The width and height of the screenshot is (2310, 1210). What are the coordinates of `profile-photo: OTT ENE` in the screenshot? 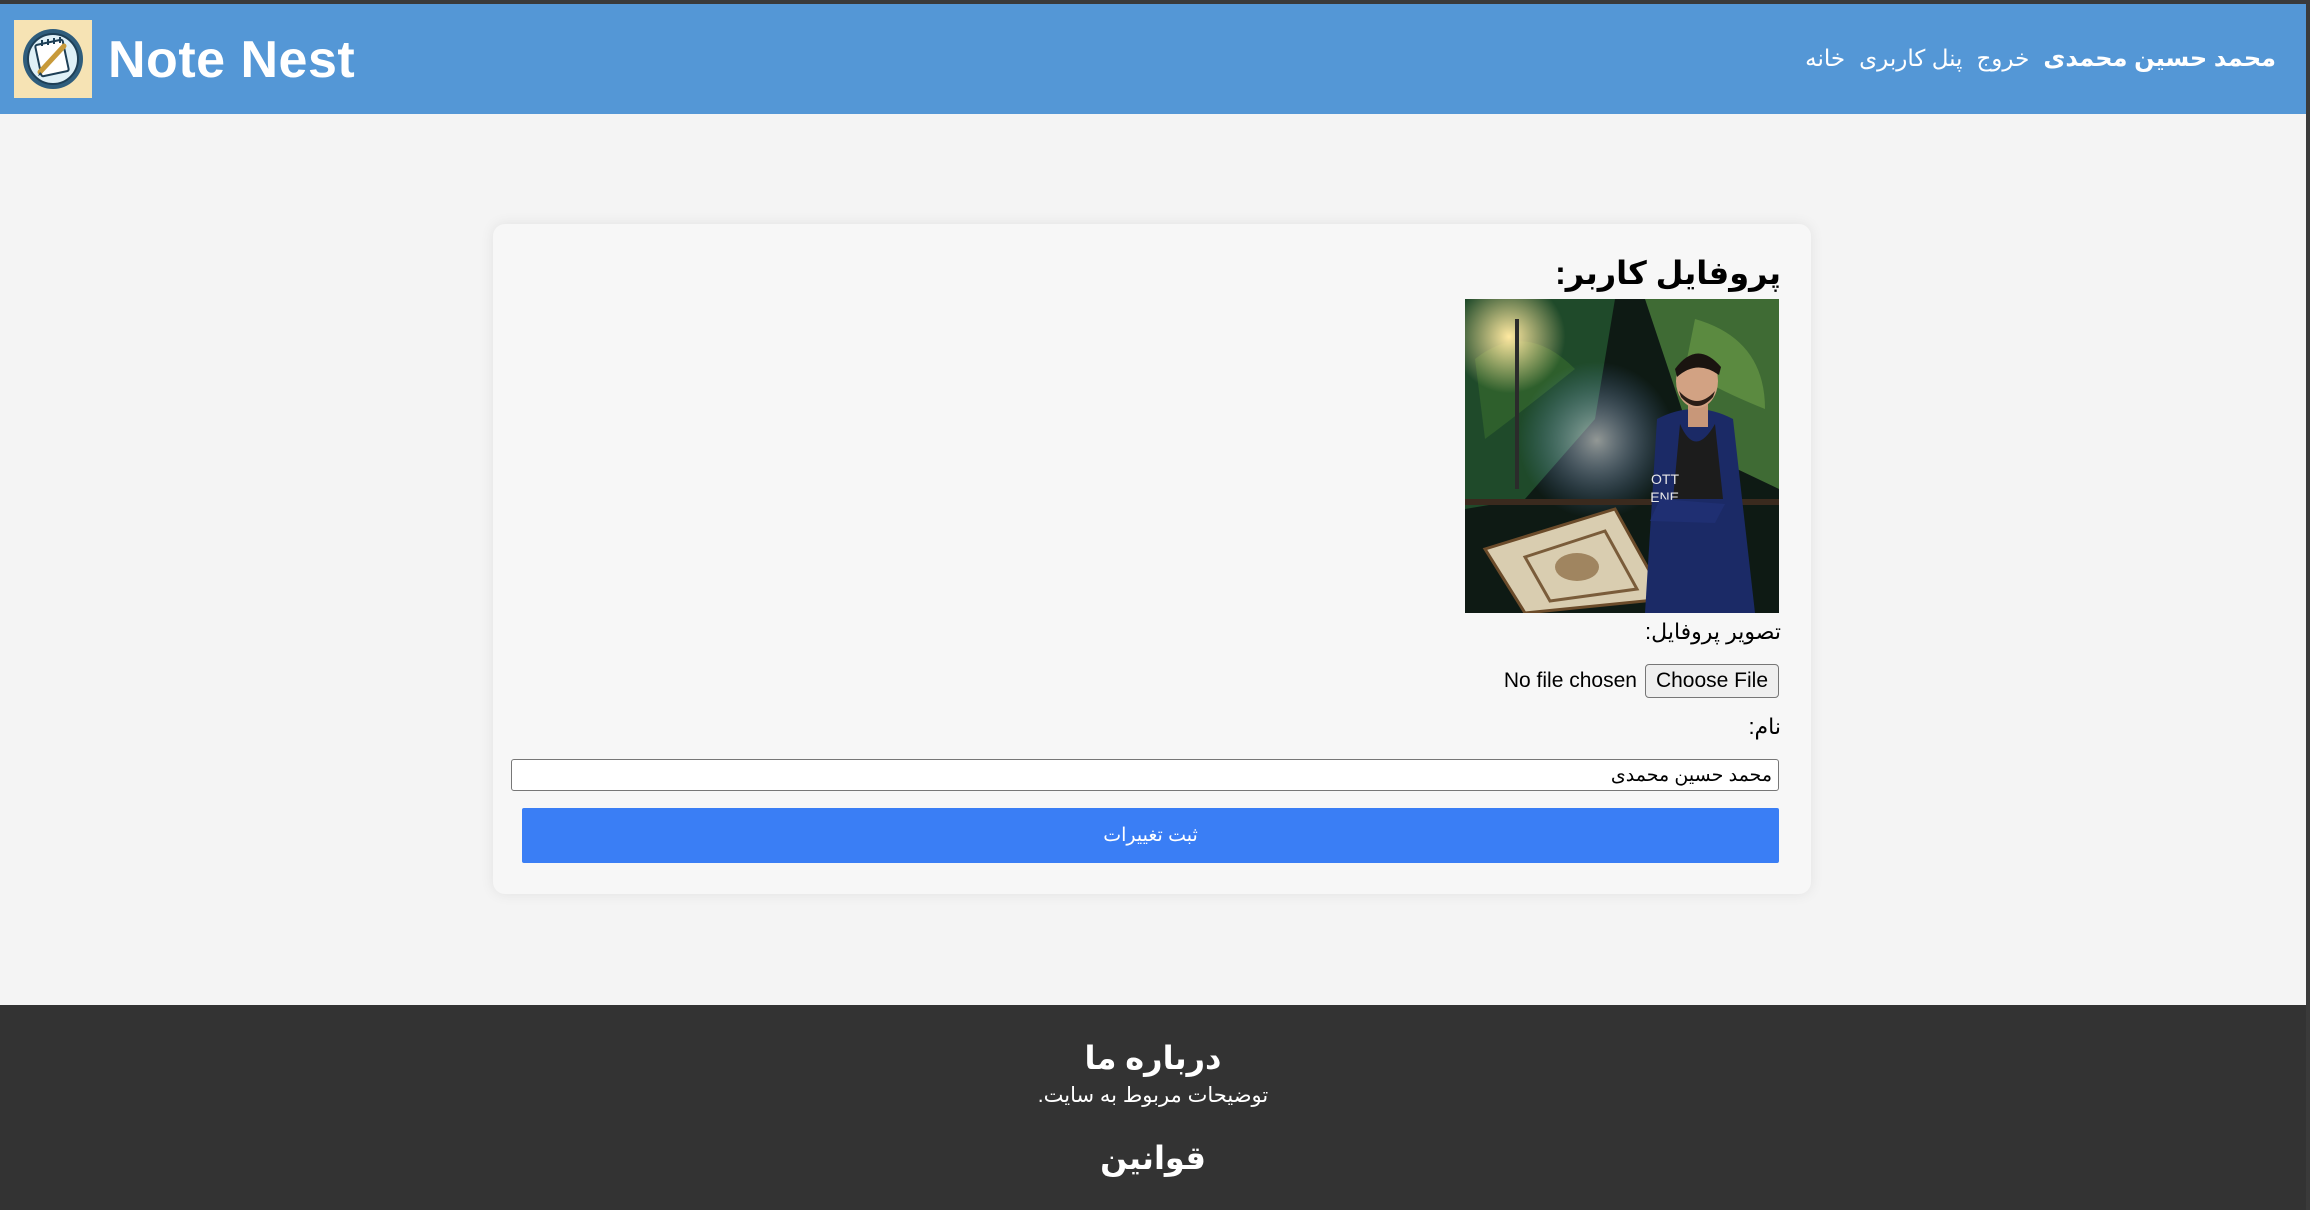 It's located at (1622, 456).